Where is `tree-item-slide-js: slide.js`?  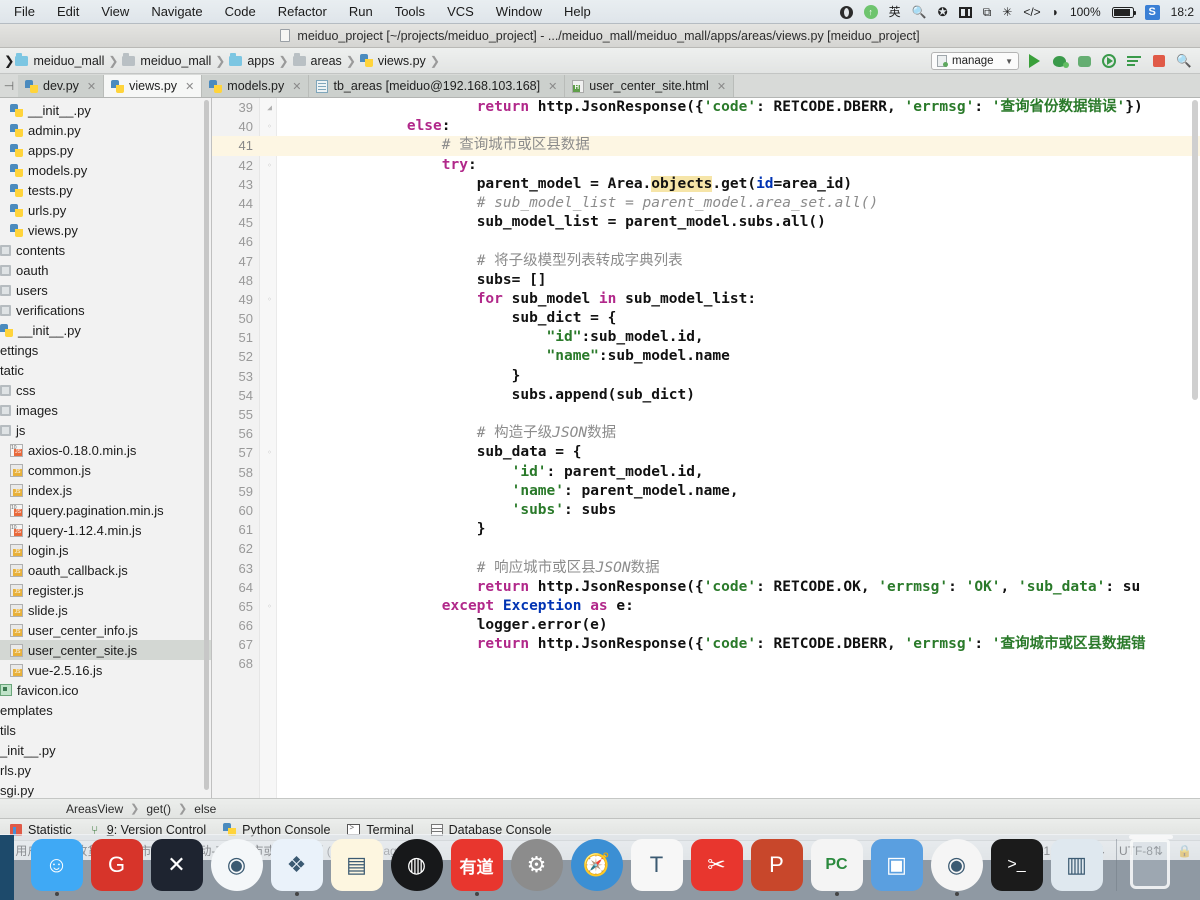
tree-item-slide-js: slide.js is located at coordinates (105, 610).